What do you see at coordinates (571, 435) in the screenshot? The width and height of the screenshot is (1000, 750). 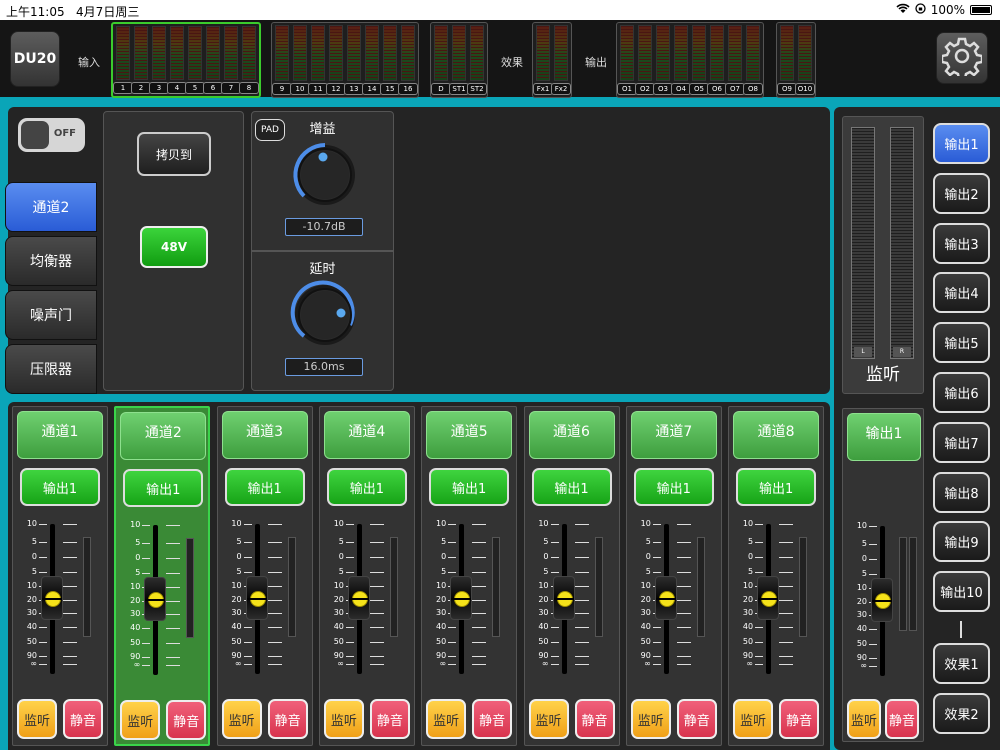 I see `channel-name-button: 通道6` at bounding box center [571, 435].